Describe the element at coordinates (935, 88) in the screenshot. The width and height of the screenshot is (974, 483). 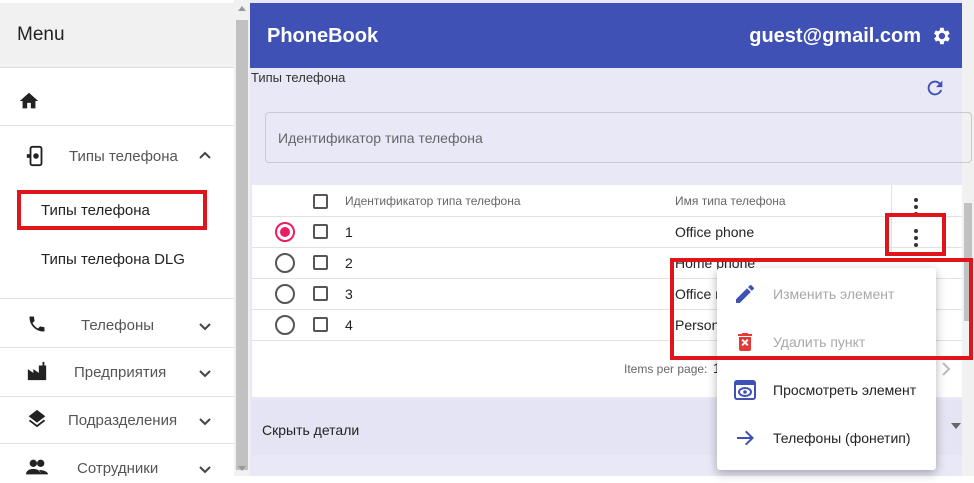
I see `refresh-icon` at that location.